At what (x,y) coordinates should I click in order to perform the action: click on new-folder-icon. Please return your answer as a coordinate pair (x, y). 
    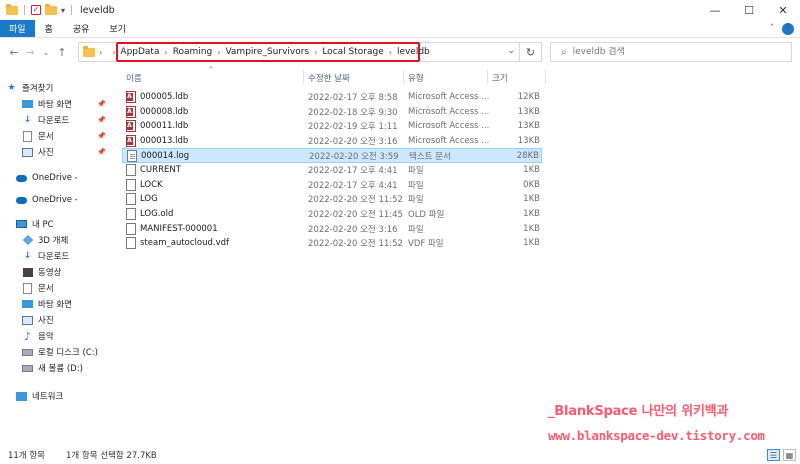
    Looking at the image, I should click on (51, 9).